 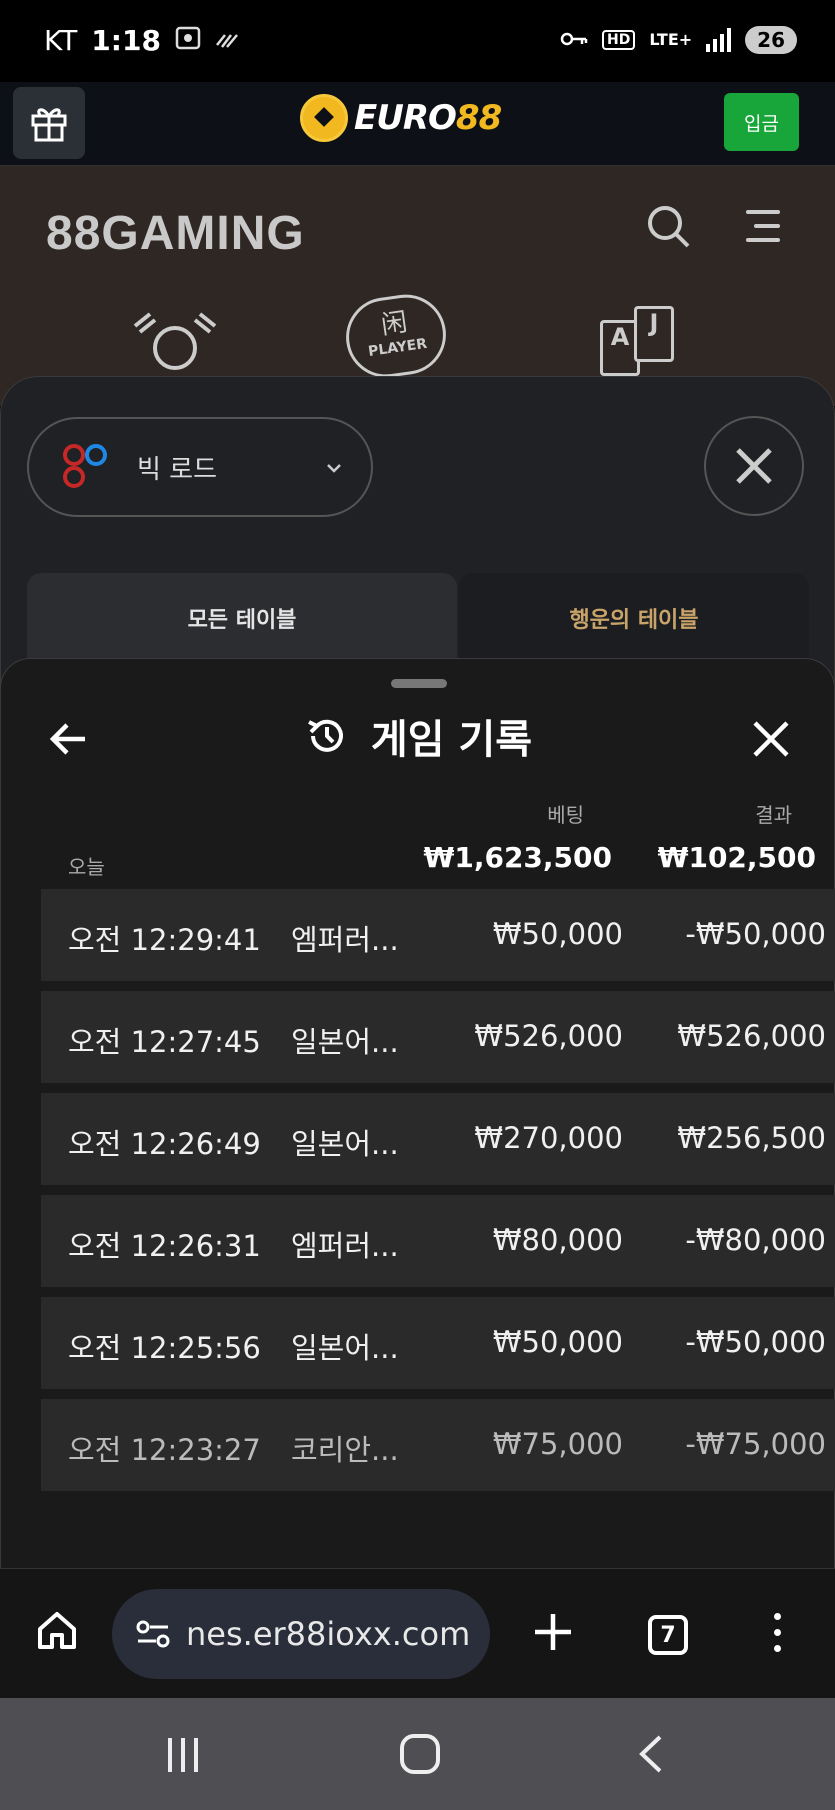 I want to click on row-time: 오전 12:23:27, so click(x=164, y=1450).